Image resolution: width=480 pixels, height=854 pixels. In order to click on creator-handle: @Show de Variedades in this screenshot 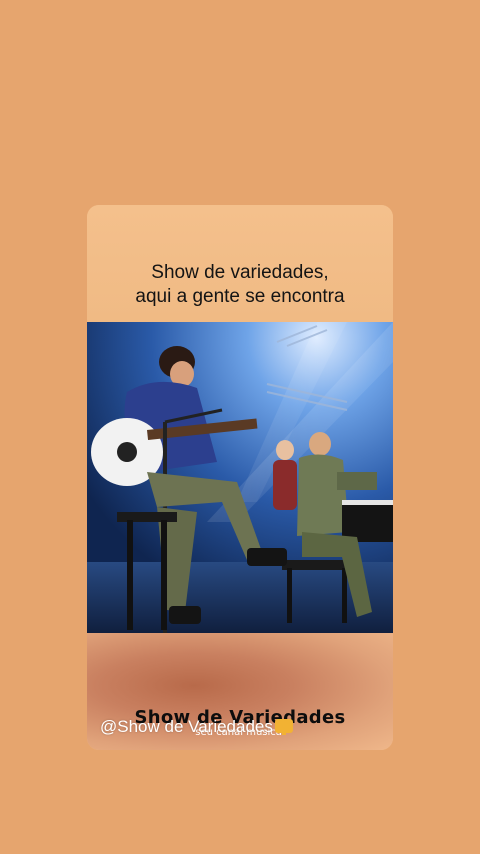, I will do `click(196, 727)`.